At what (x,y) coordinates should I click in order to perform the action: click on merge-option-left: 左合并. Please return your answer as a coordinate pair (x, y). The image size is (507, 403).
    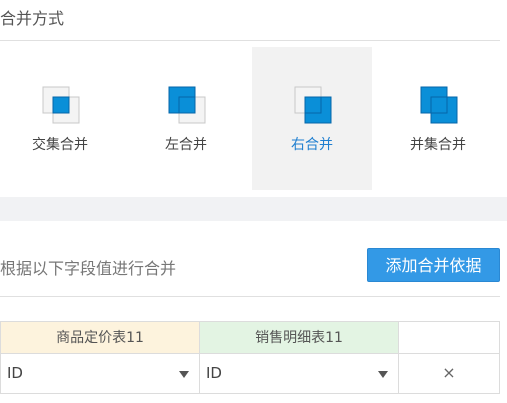
    Looking at the image, I should click on (186, 118).